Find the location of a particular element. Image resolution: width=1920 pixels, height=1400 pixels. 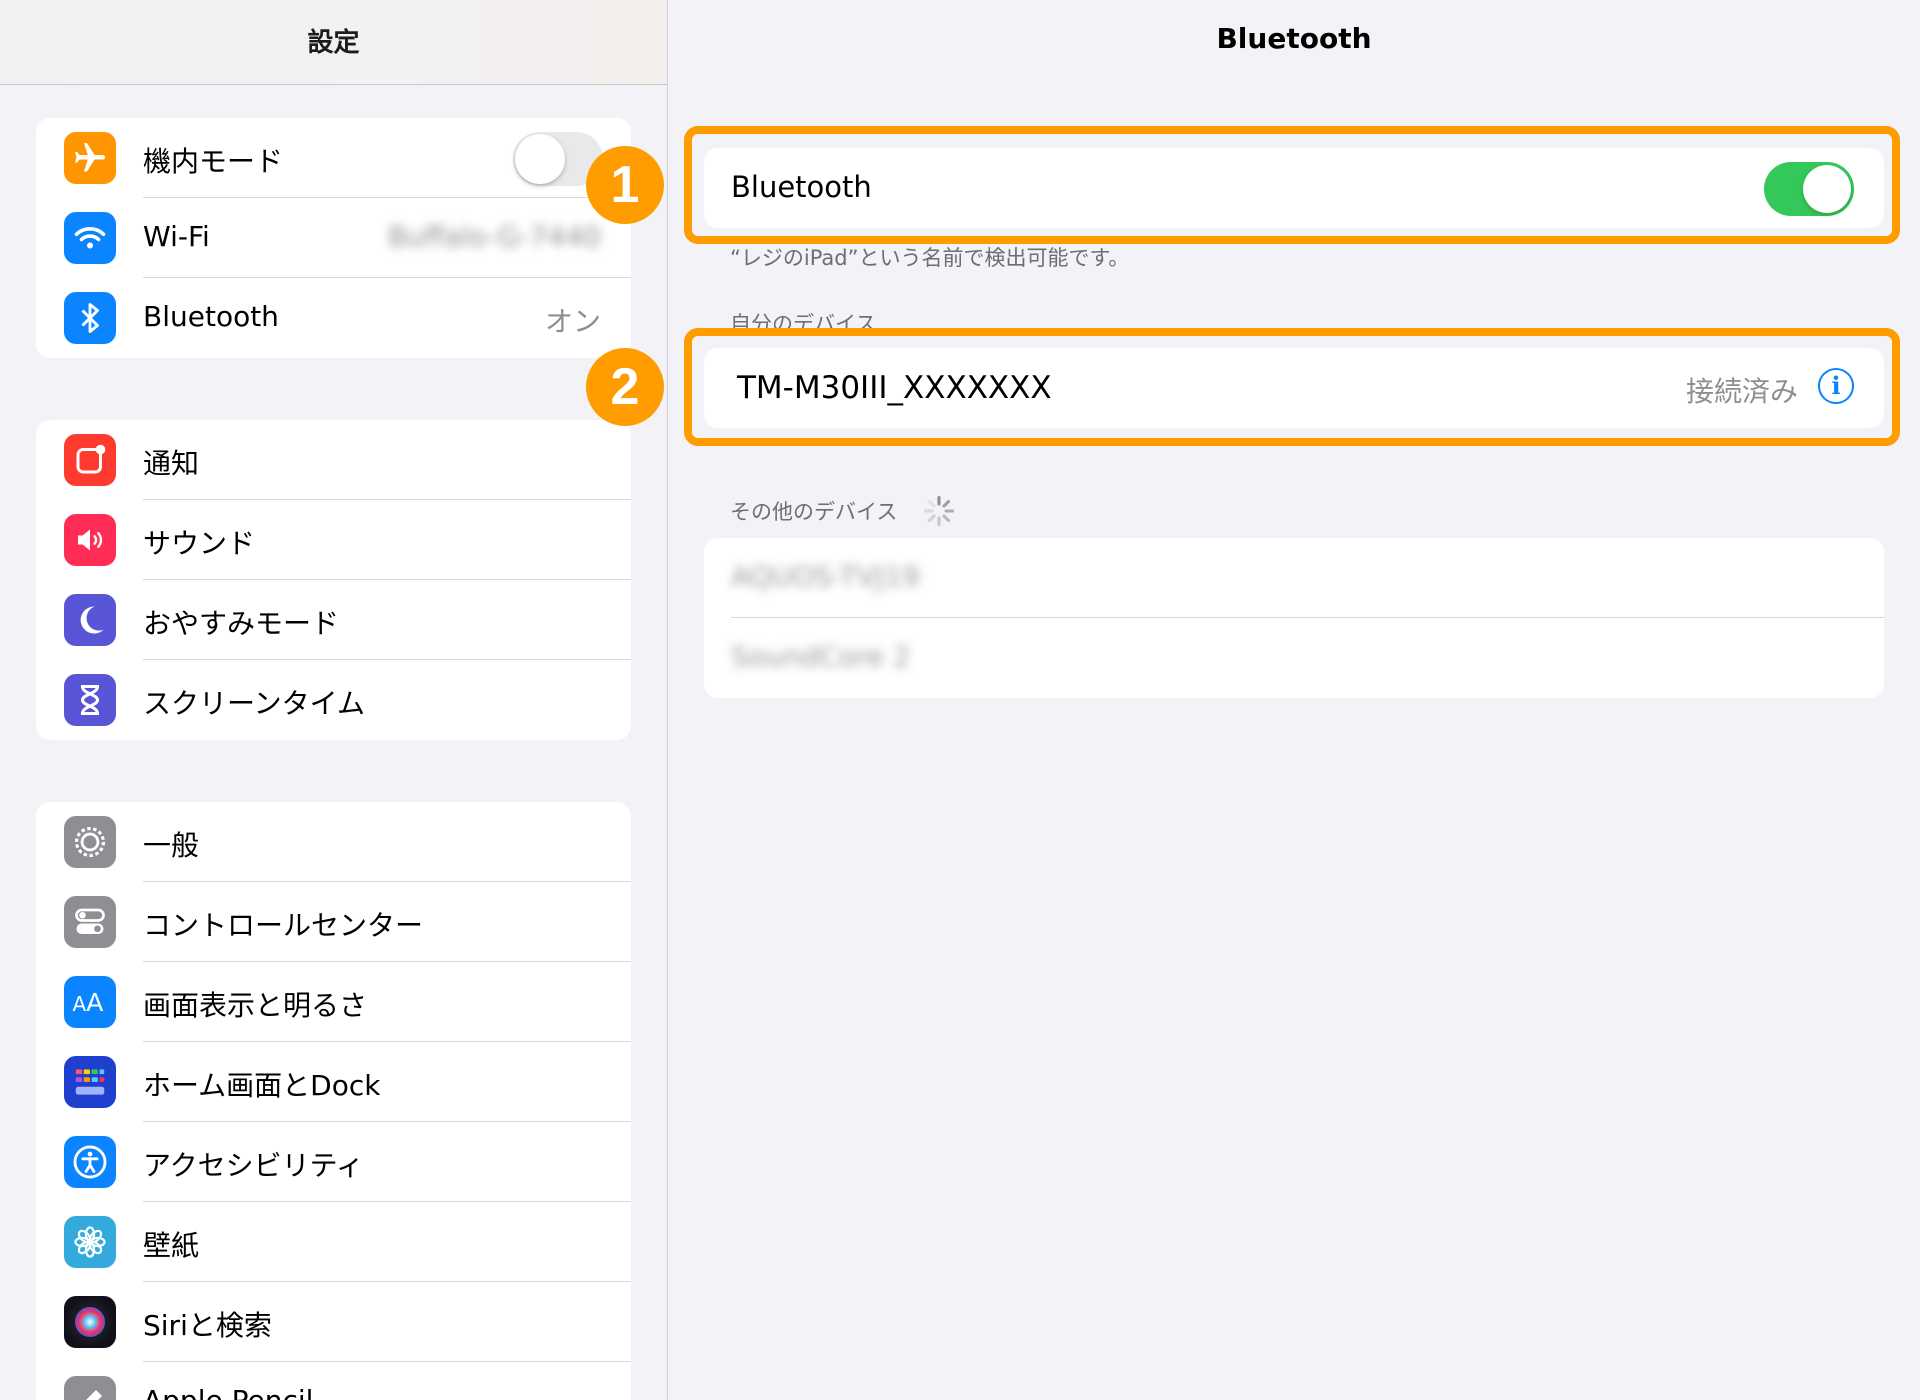

switches-icon is located at coordinates (90, 922).